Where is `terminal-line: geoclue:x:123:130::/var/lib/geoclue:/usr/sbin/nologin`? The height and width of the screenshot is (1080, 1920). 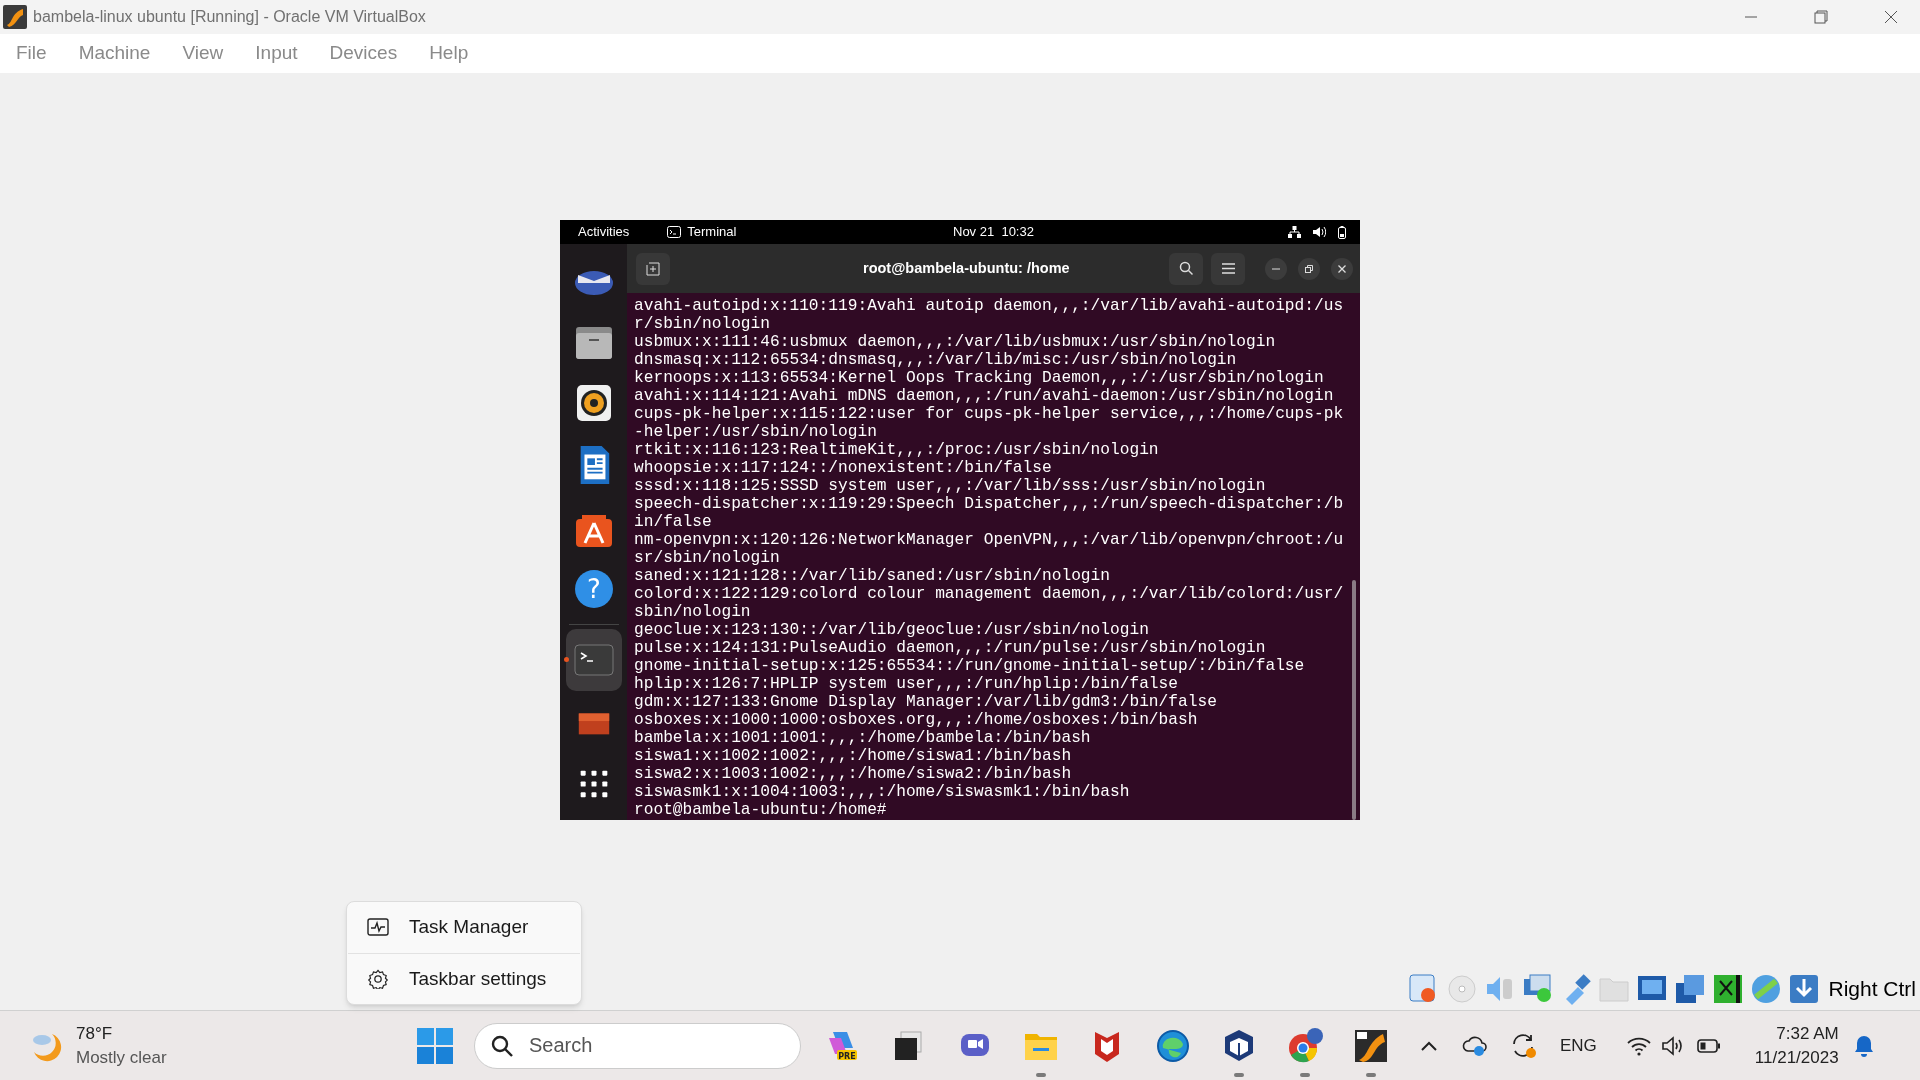 terminal-line: geoclue:x:123:130::/var/lib/geoclue:/usr/sbin/nologin is located at coordinates (892, 630).